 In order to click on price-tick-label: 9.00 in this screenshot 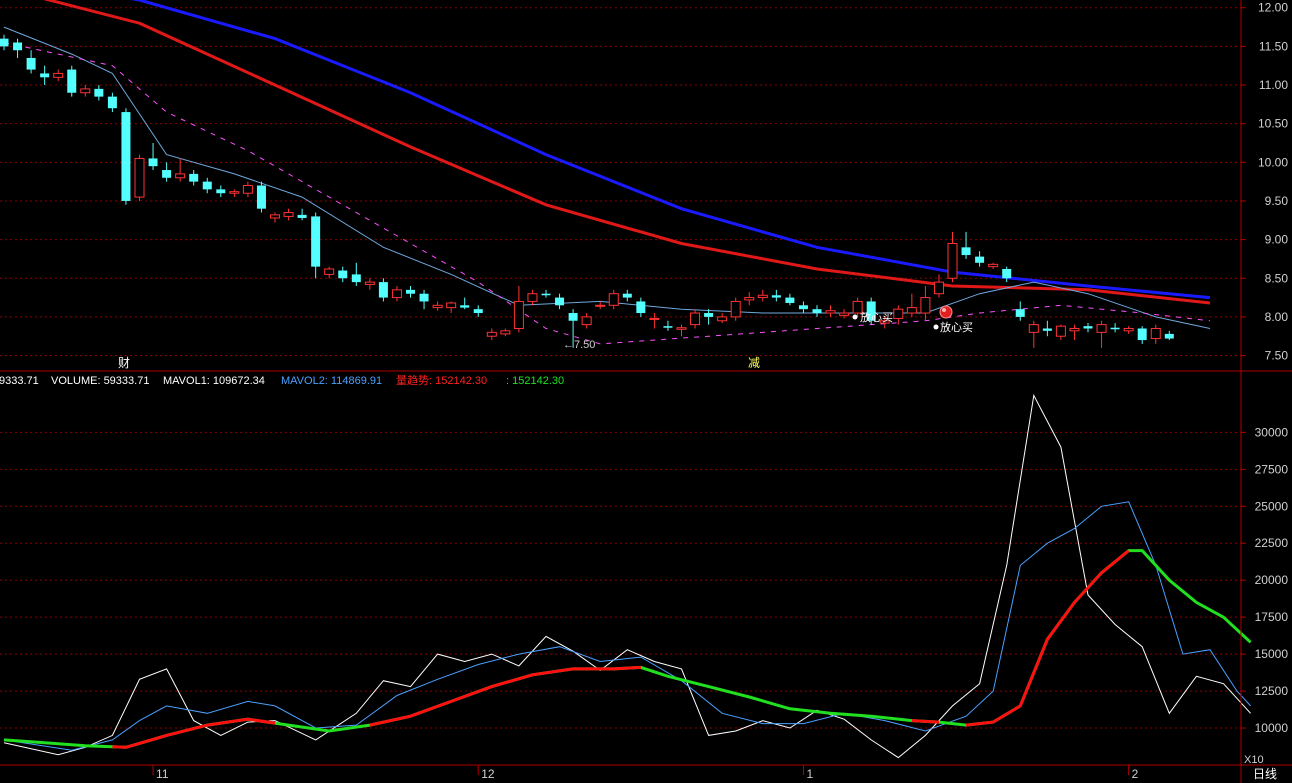, I will do `click(1277, 240)`.